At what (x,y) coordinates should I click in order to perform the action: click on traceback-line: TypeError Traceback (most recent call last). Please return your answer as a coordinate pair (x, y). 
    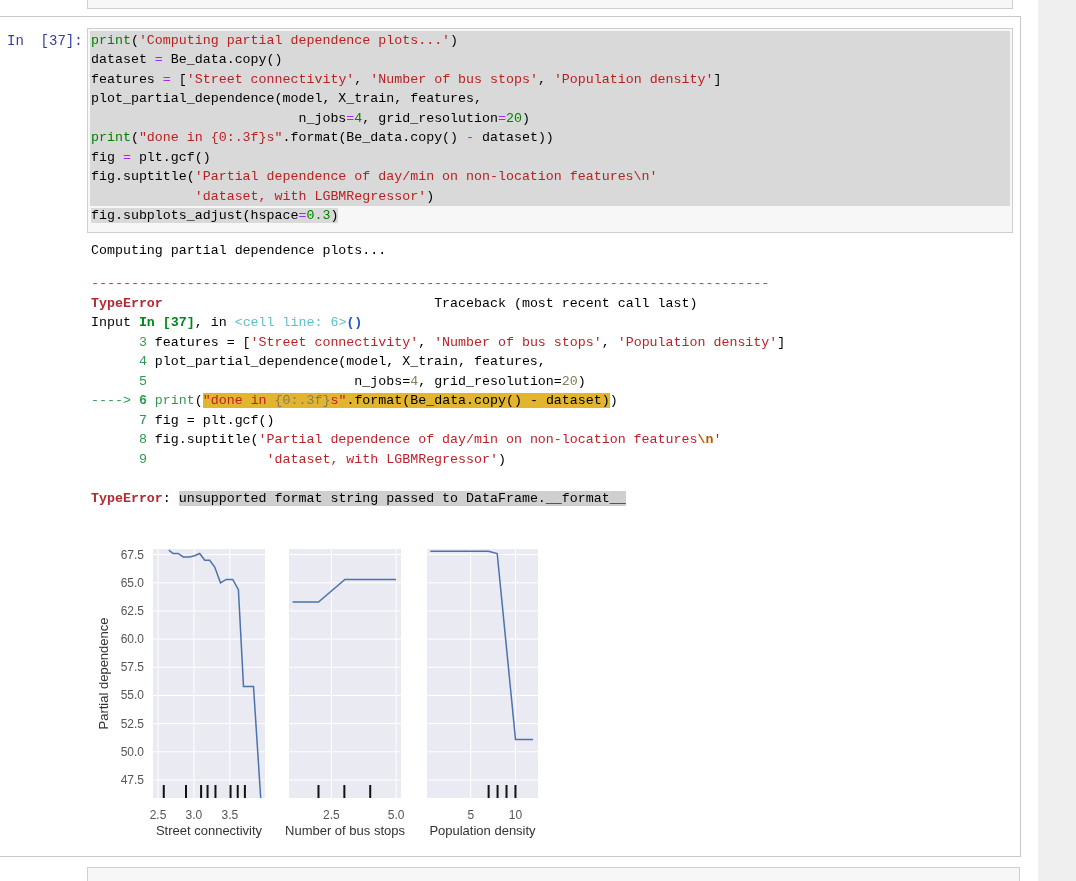
    Looking at the image, I should click on (395, 303).